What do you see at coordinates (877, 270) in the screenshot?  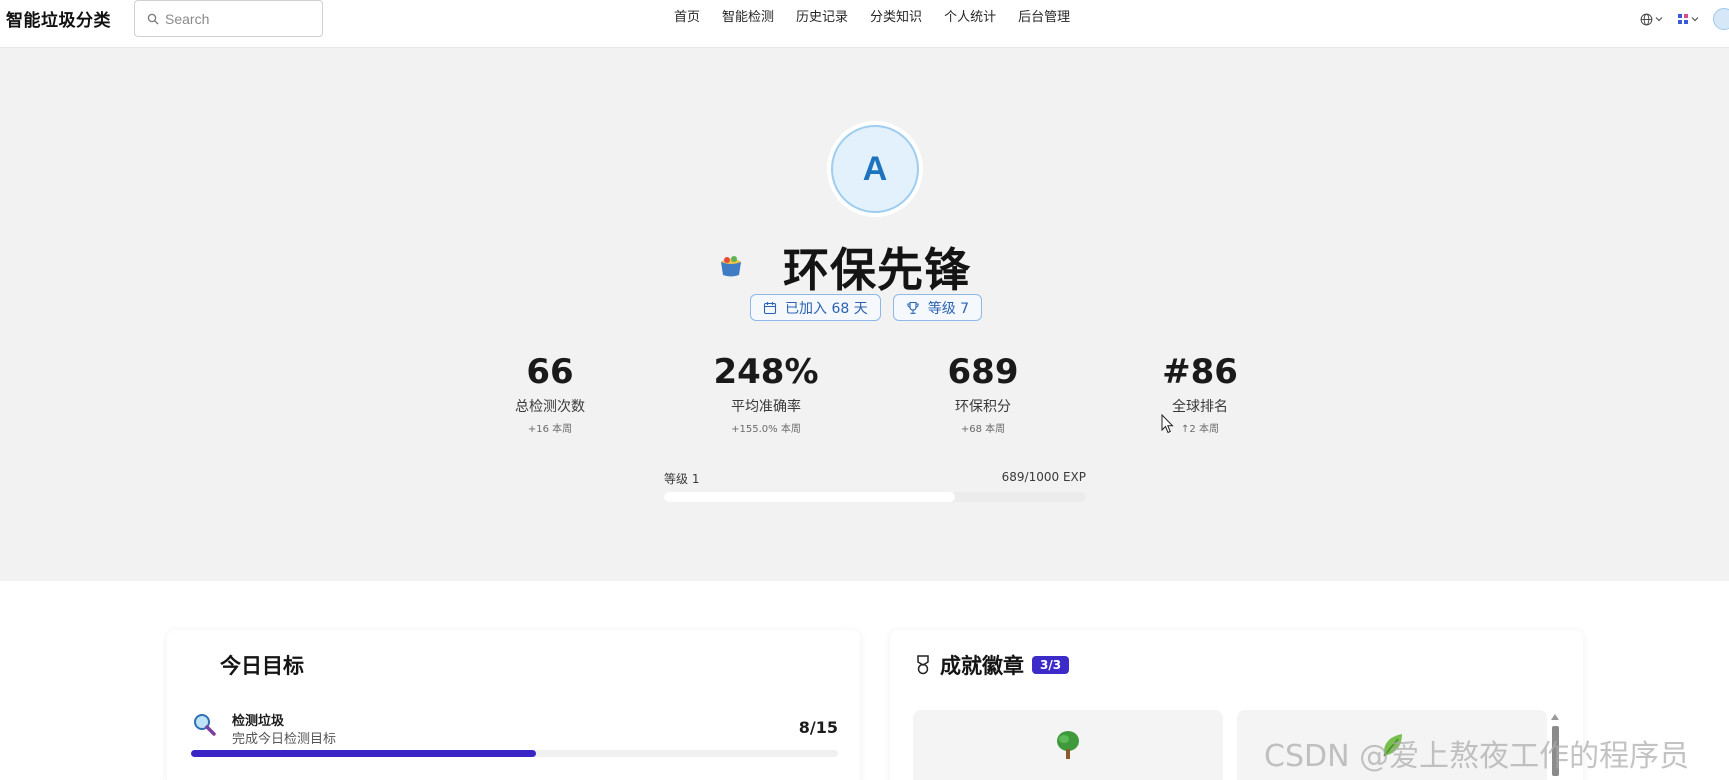 I see `profile-title: 环保先锋` at bounding box center [877, 270].